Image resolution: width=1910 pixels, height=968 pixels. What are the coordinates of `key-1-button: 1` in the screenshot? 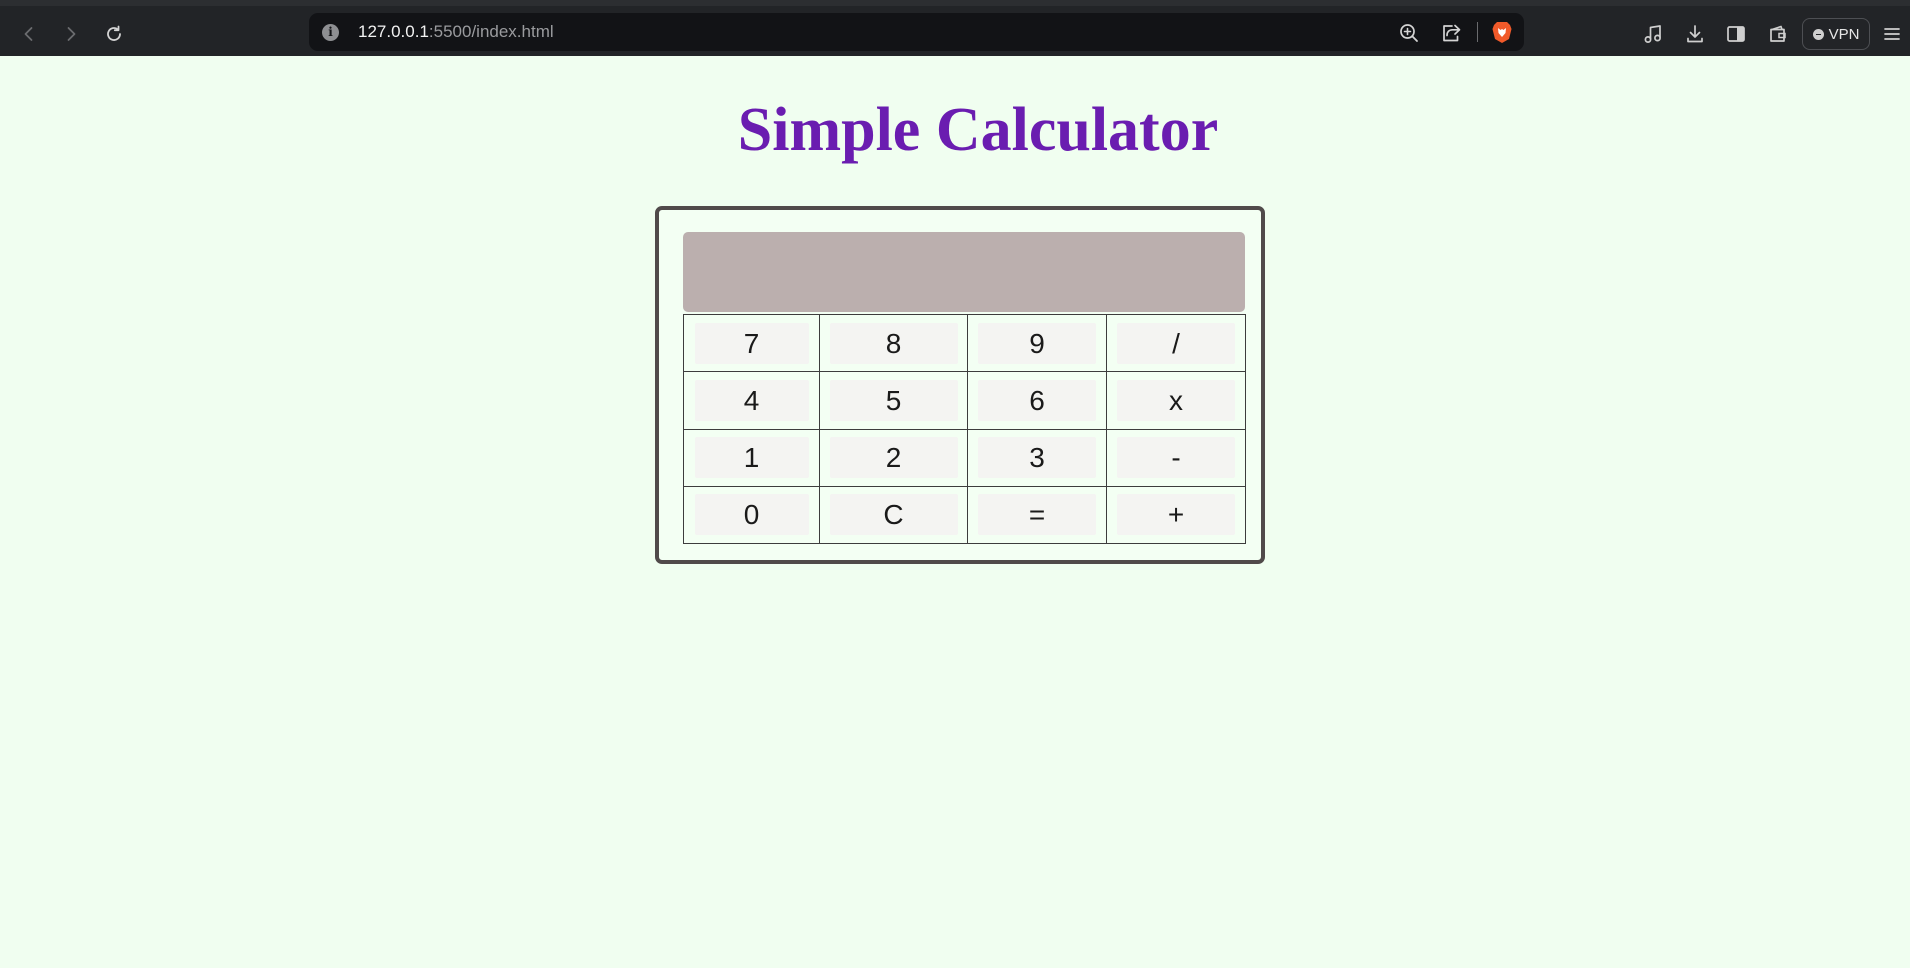 It's located at (751, 458).